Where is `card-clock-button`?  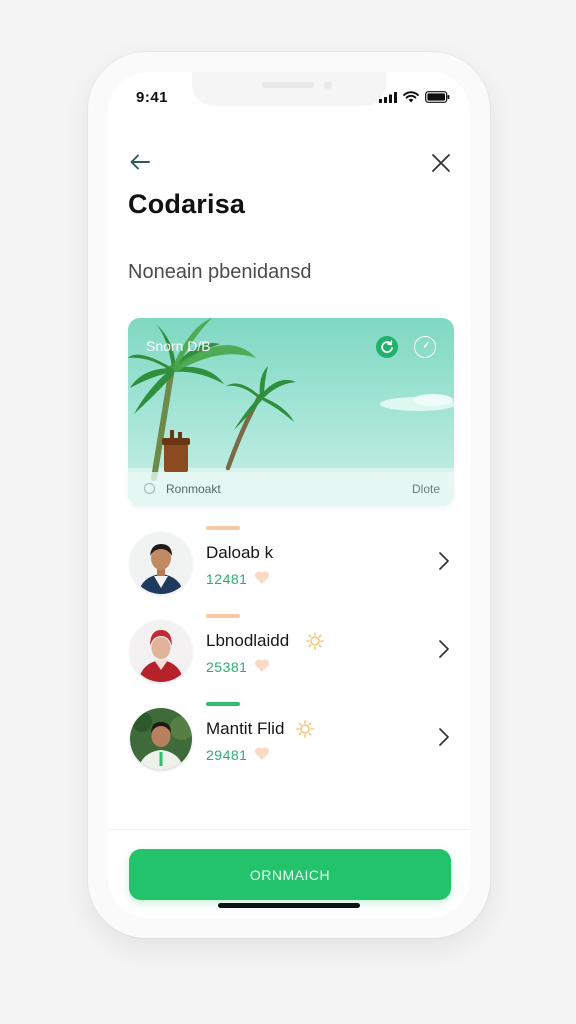 card-clock-button is located at coordinates (425, 347).